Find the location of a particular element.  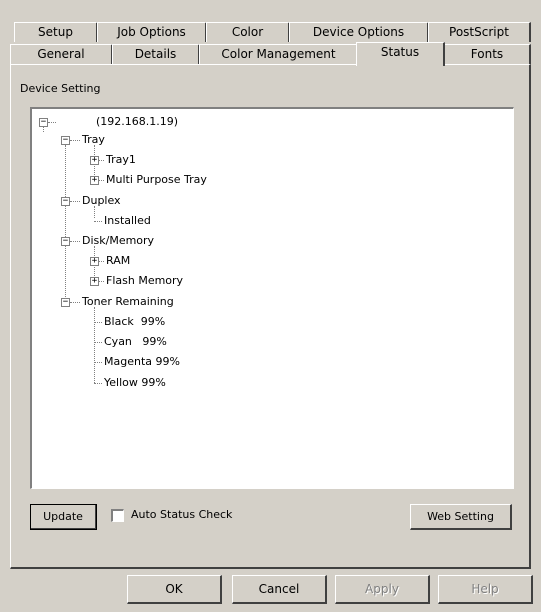

device-setting-label: Device Setting is located at coordinates (60, 88).